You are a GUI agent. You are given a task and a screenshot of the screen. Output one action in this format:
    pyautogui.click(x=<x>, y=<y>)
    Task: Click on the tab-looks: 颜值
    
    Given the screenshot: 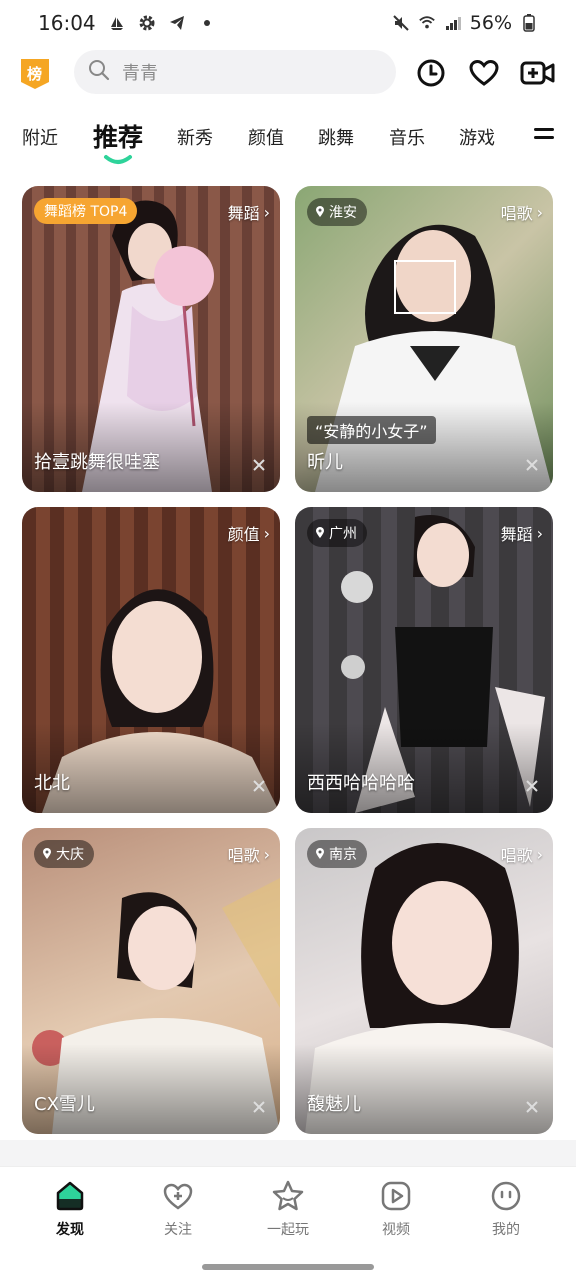 What is the action you would take?
    pyautogui.click(x=266, y=137)
    